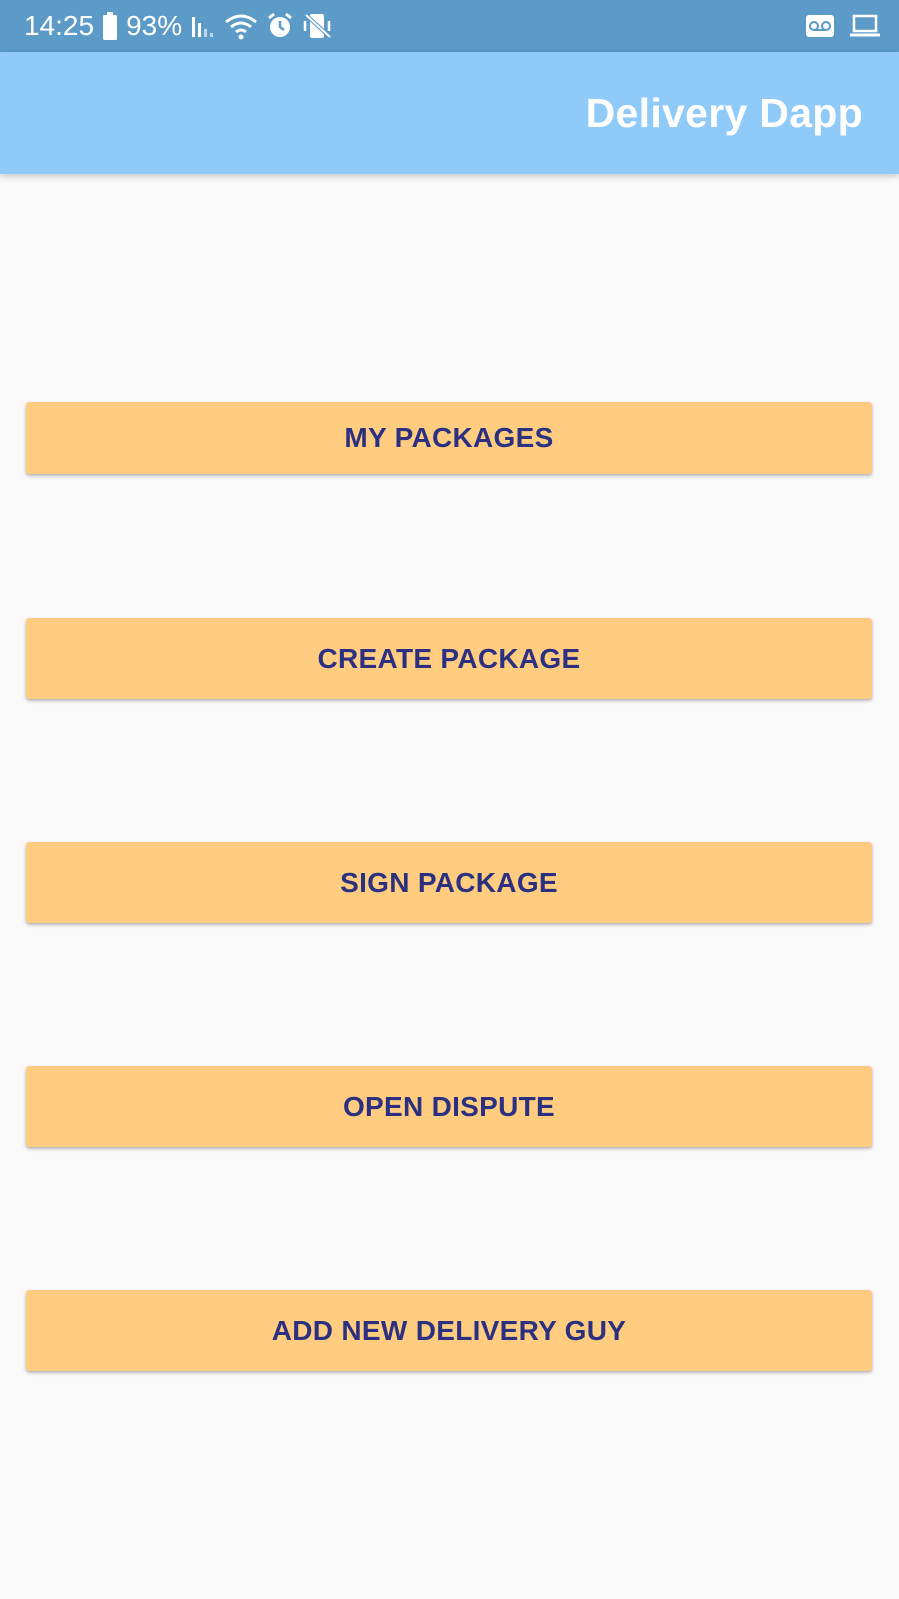  What do you see at coordinates (449, 113) in the screenshot?
I see `app-bar: Delivery Dapp` at bounding box center [449, 113].